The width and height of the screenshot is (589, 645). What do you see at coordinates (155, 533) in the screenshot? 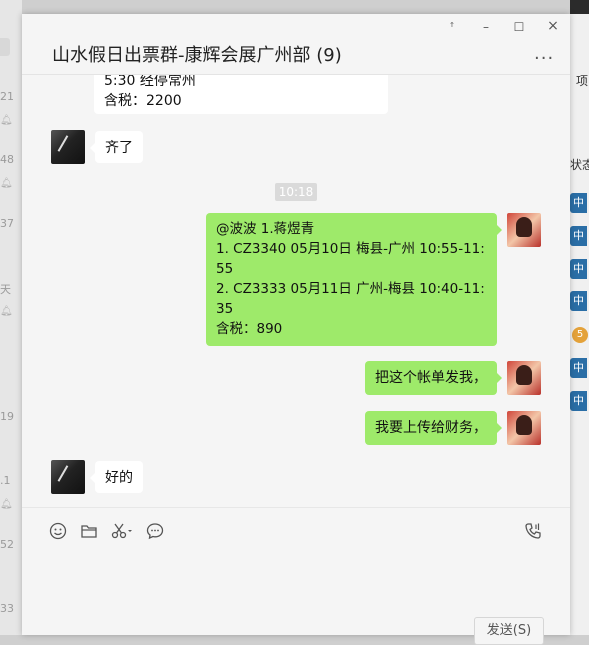
I see `chat-history-icon` at bounding box center [155, 533].